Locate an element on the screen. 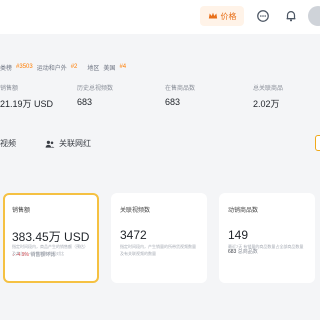  notification-button is located at coordinates (291, 16).